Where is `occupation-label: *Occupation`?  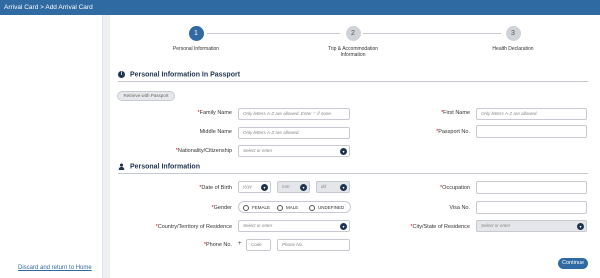 occupation-label: *Occupation is located at coordinates (455, 188).